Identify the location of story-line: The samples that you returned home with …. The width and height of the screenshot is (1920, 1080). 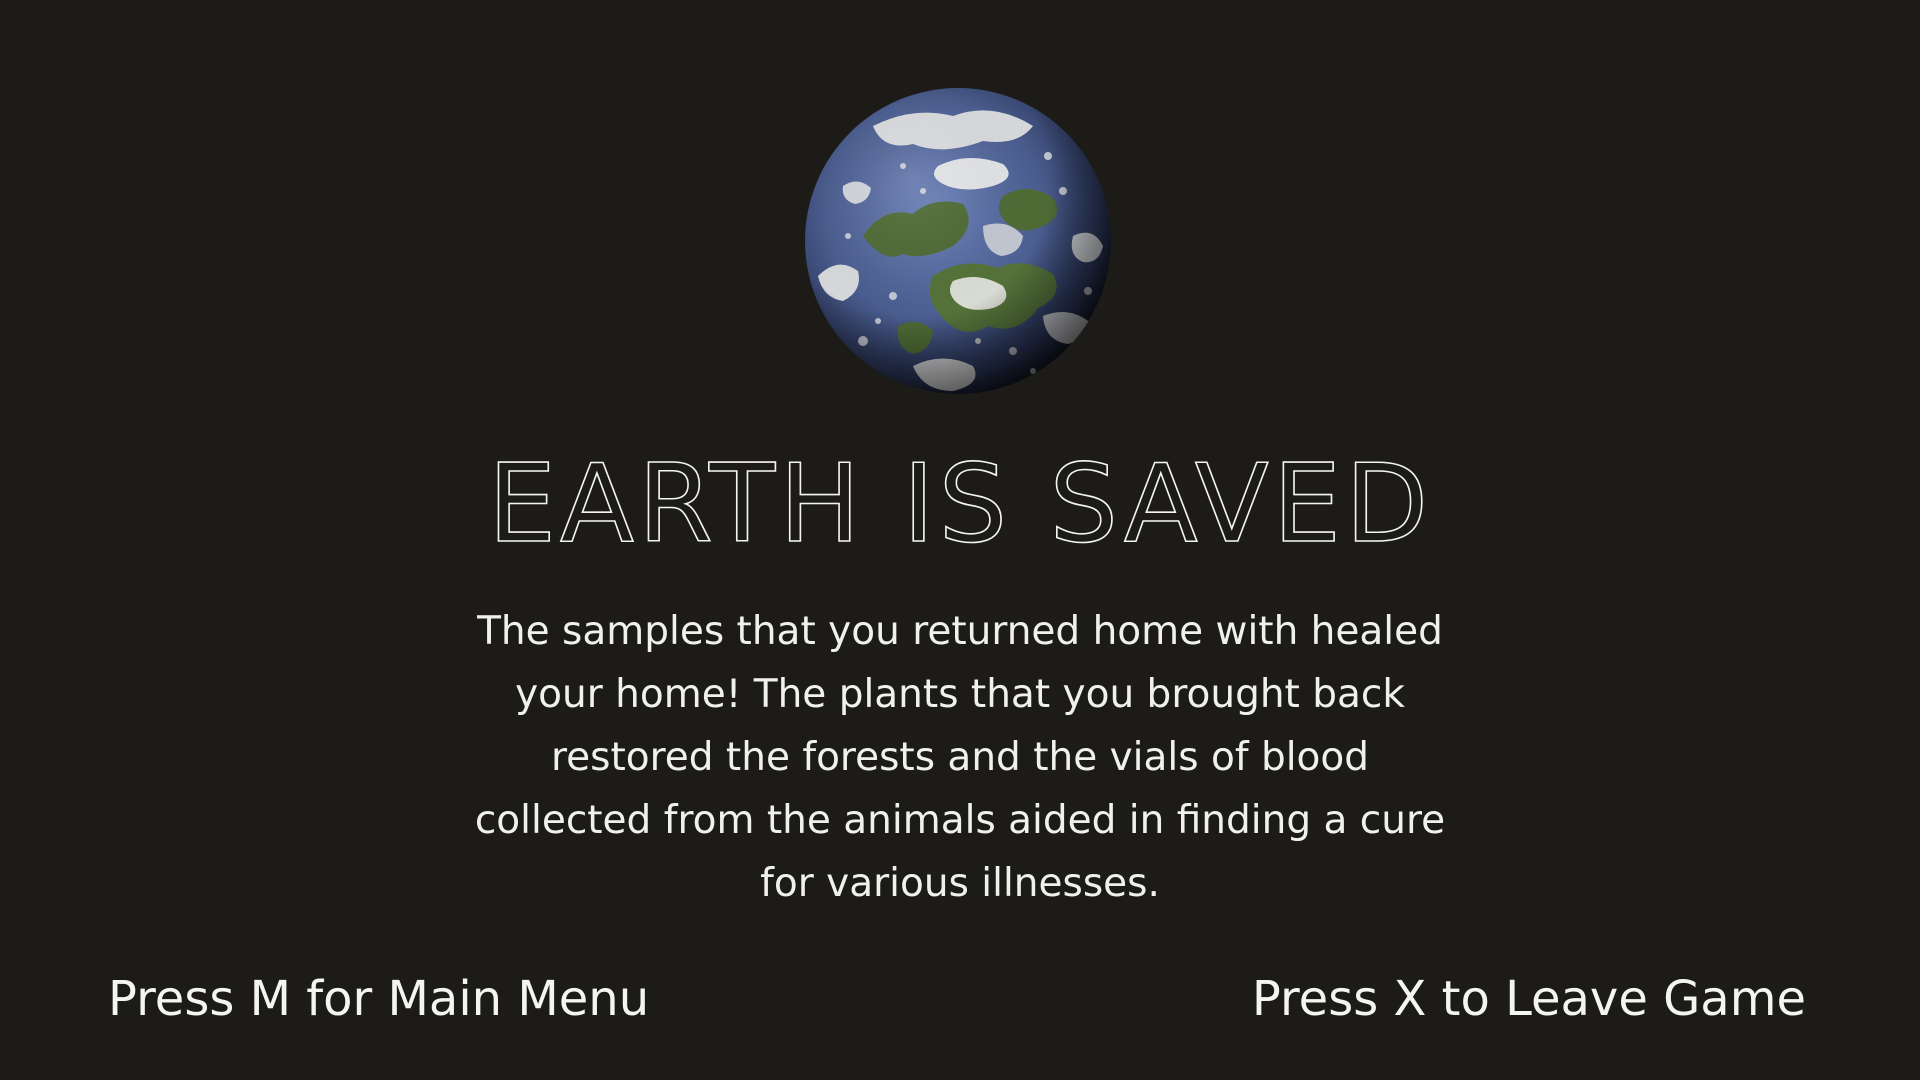
(960, 631).